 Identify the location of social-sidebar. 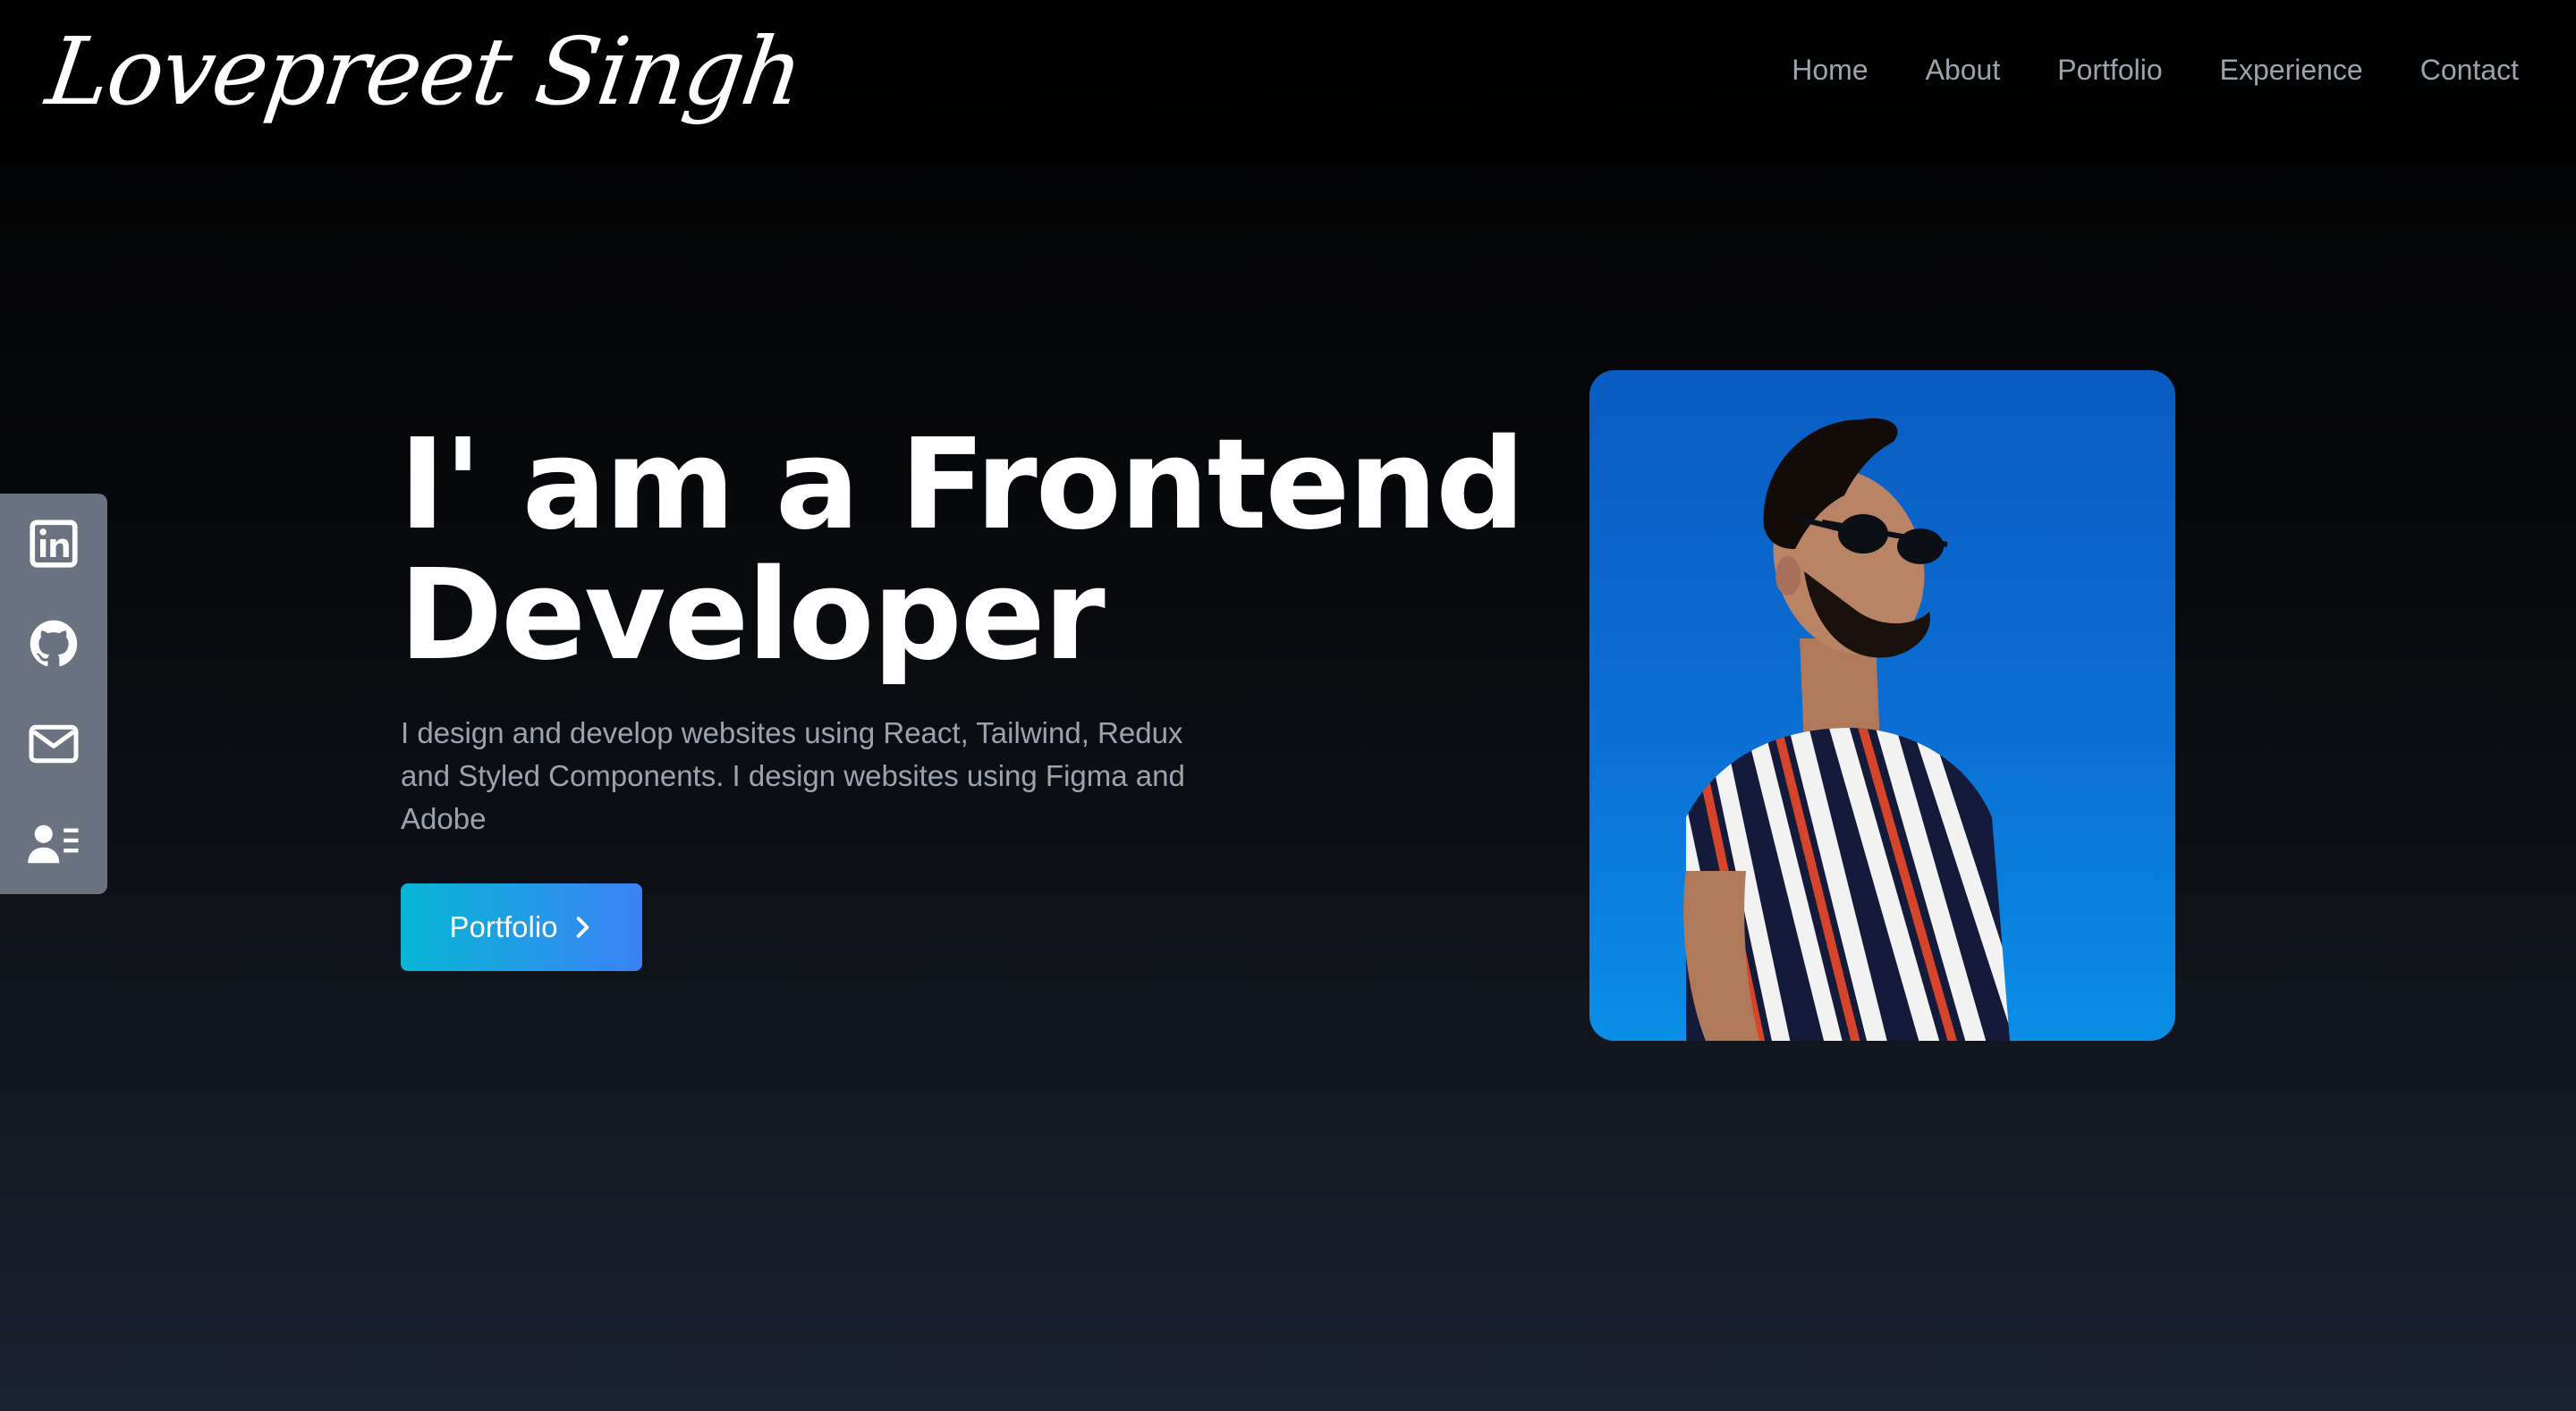
(53, 694).